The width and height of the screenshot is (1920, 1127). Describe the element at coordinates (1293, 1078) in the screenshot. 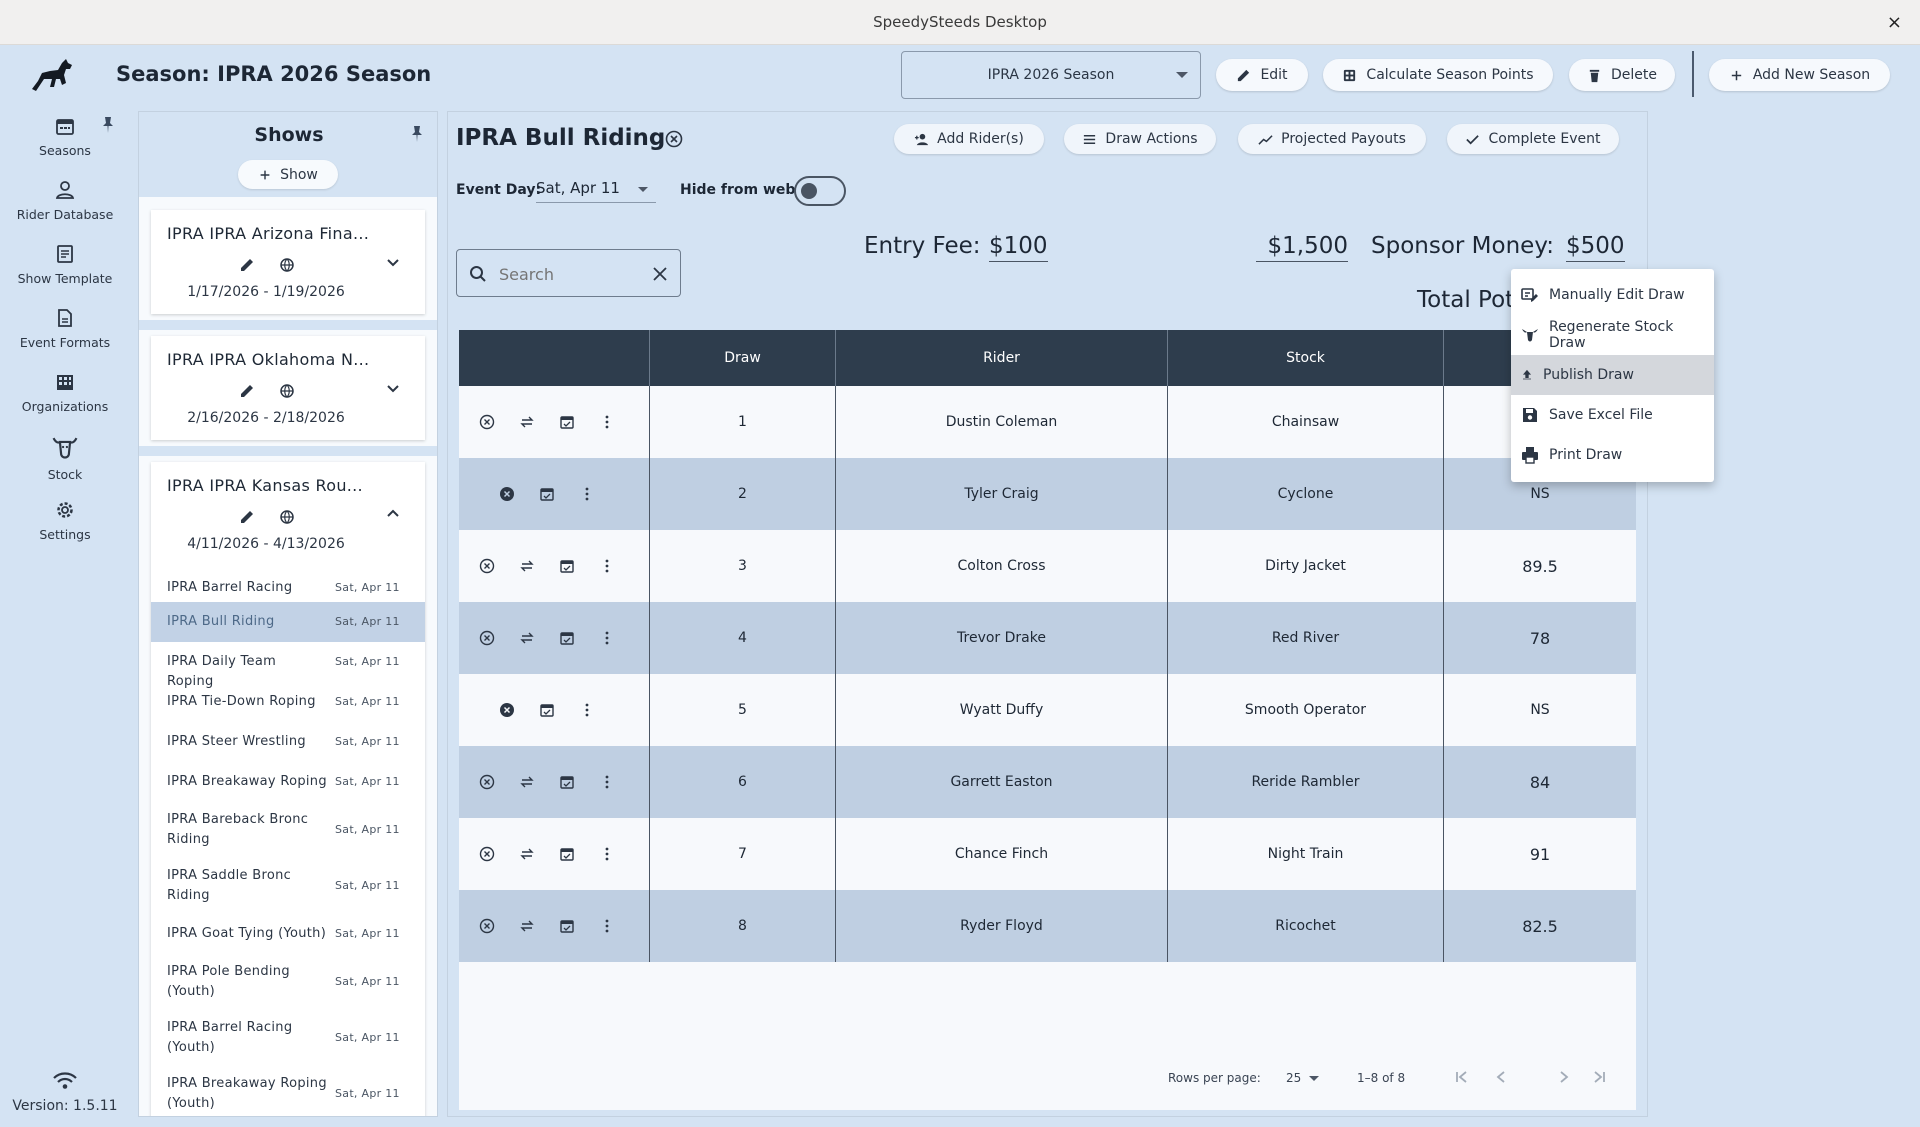

I see `rows-per-page-select: 25` at that location.